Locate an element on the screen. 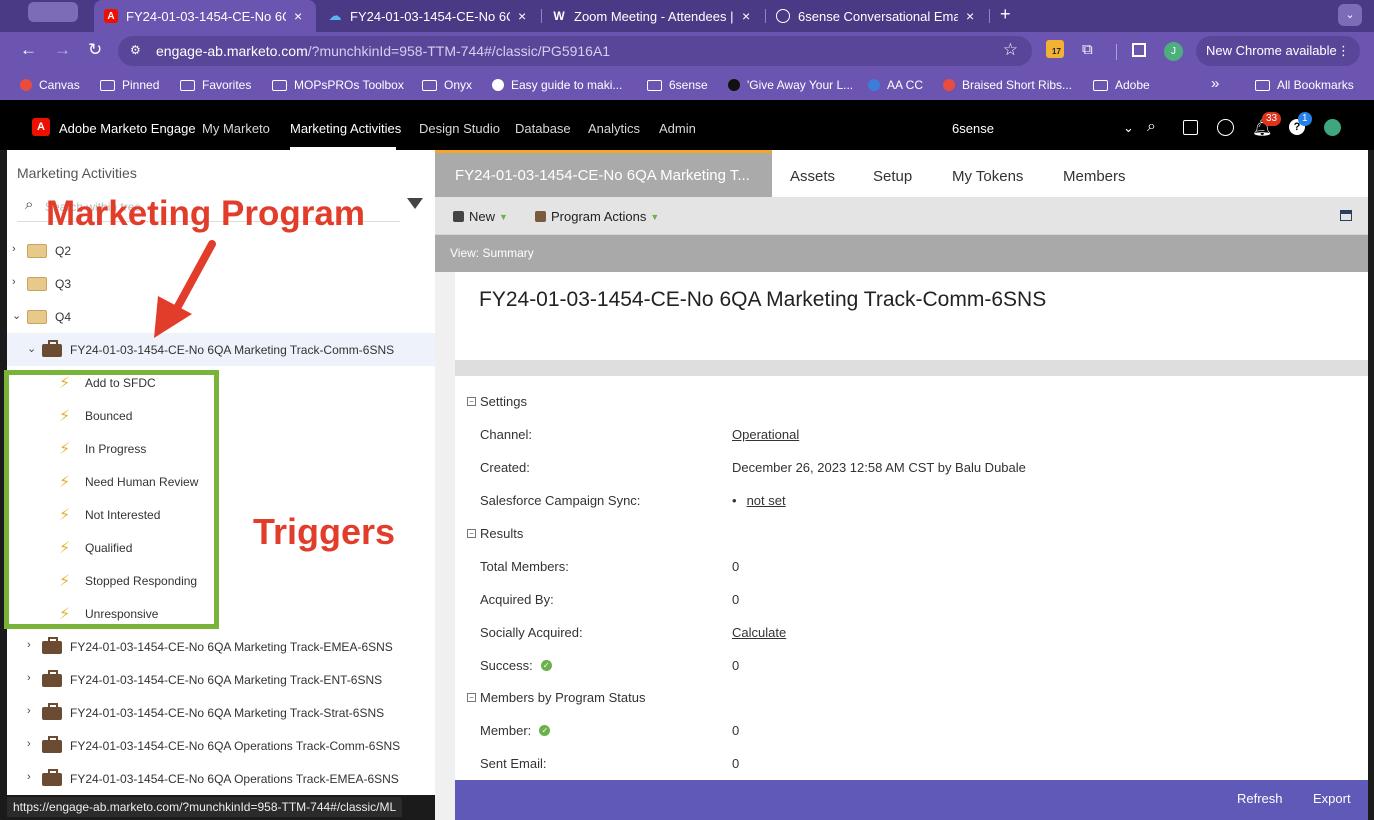 The image size is (1374, 820). menu-kebab-icon: ⋮ is located at coordinates (1343, 51).